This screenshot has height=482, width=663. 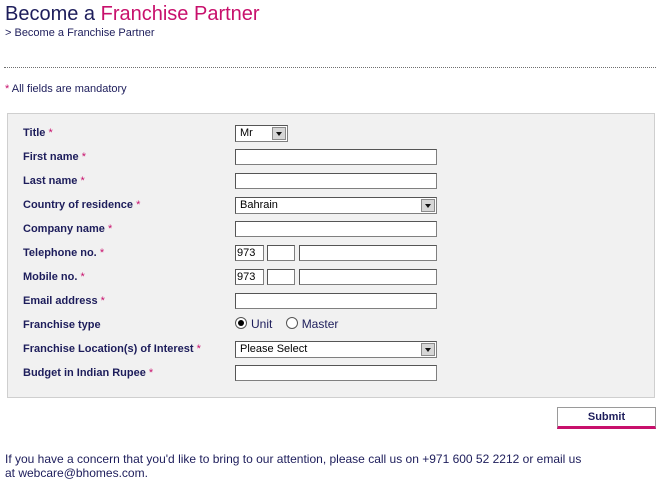 I want to click on radio-unit-label: Unit, so click(x=261, y=324).